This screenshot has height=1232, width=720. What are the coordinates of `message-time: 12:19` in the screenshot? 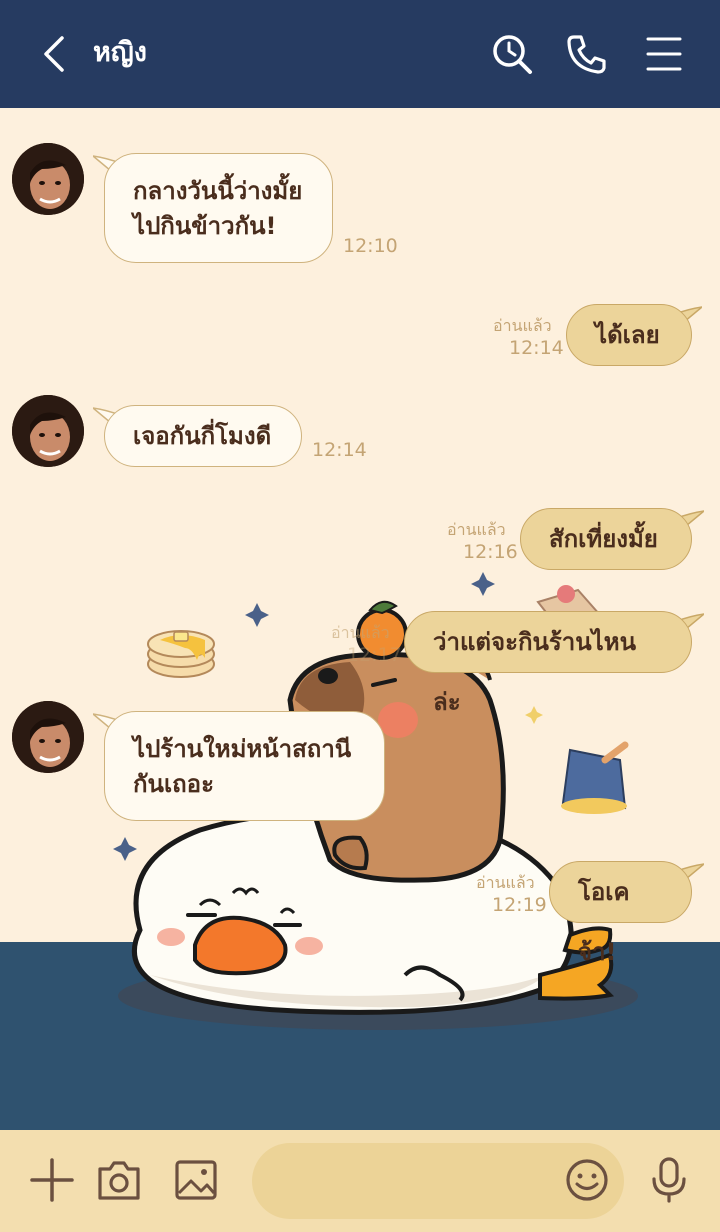 It's located at (519, 905).